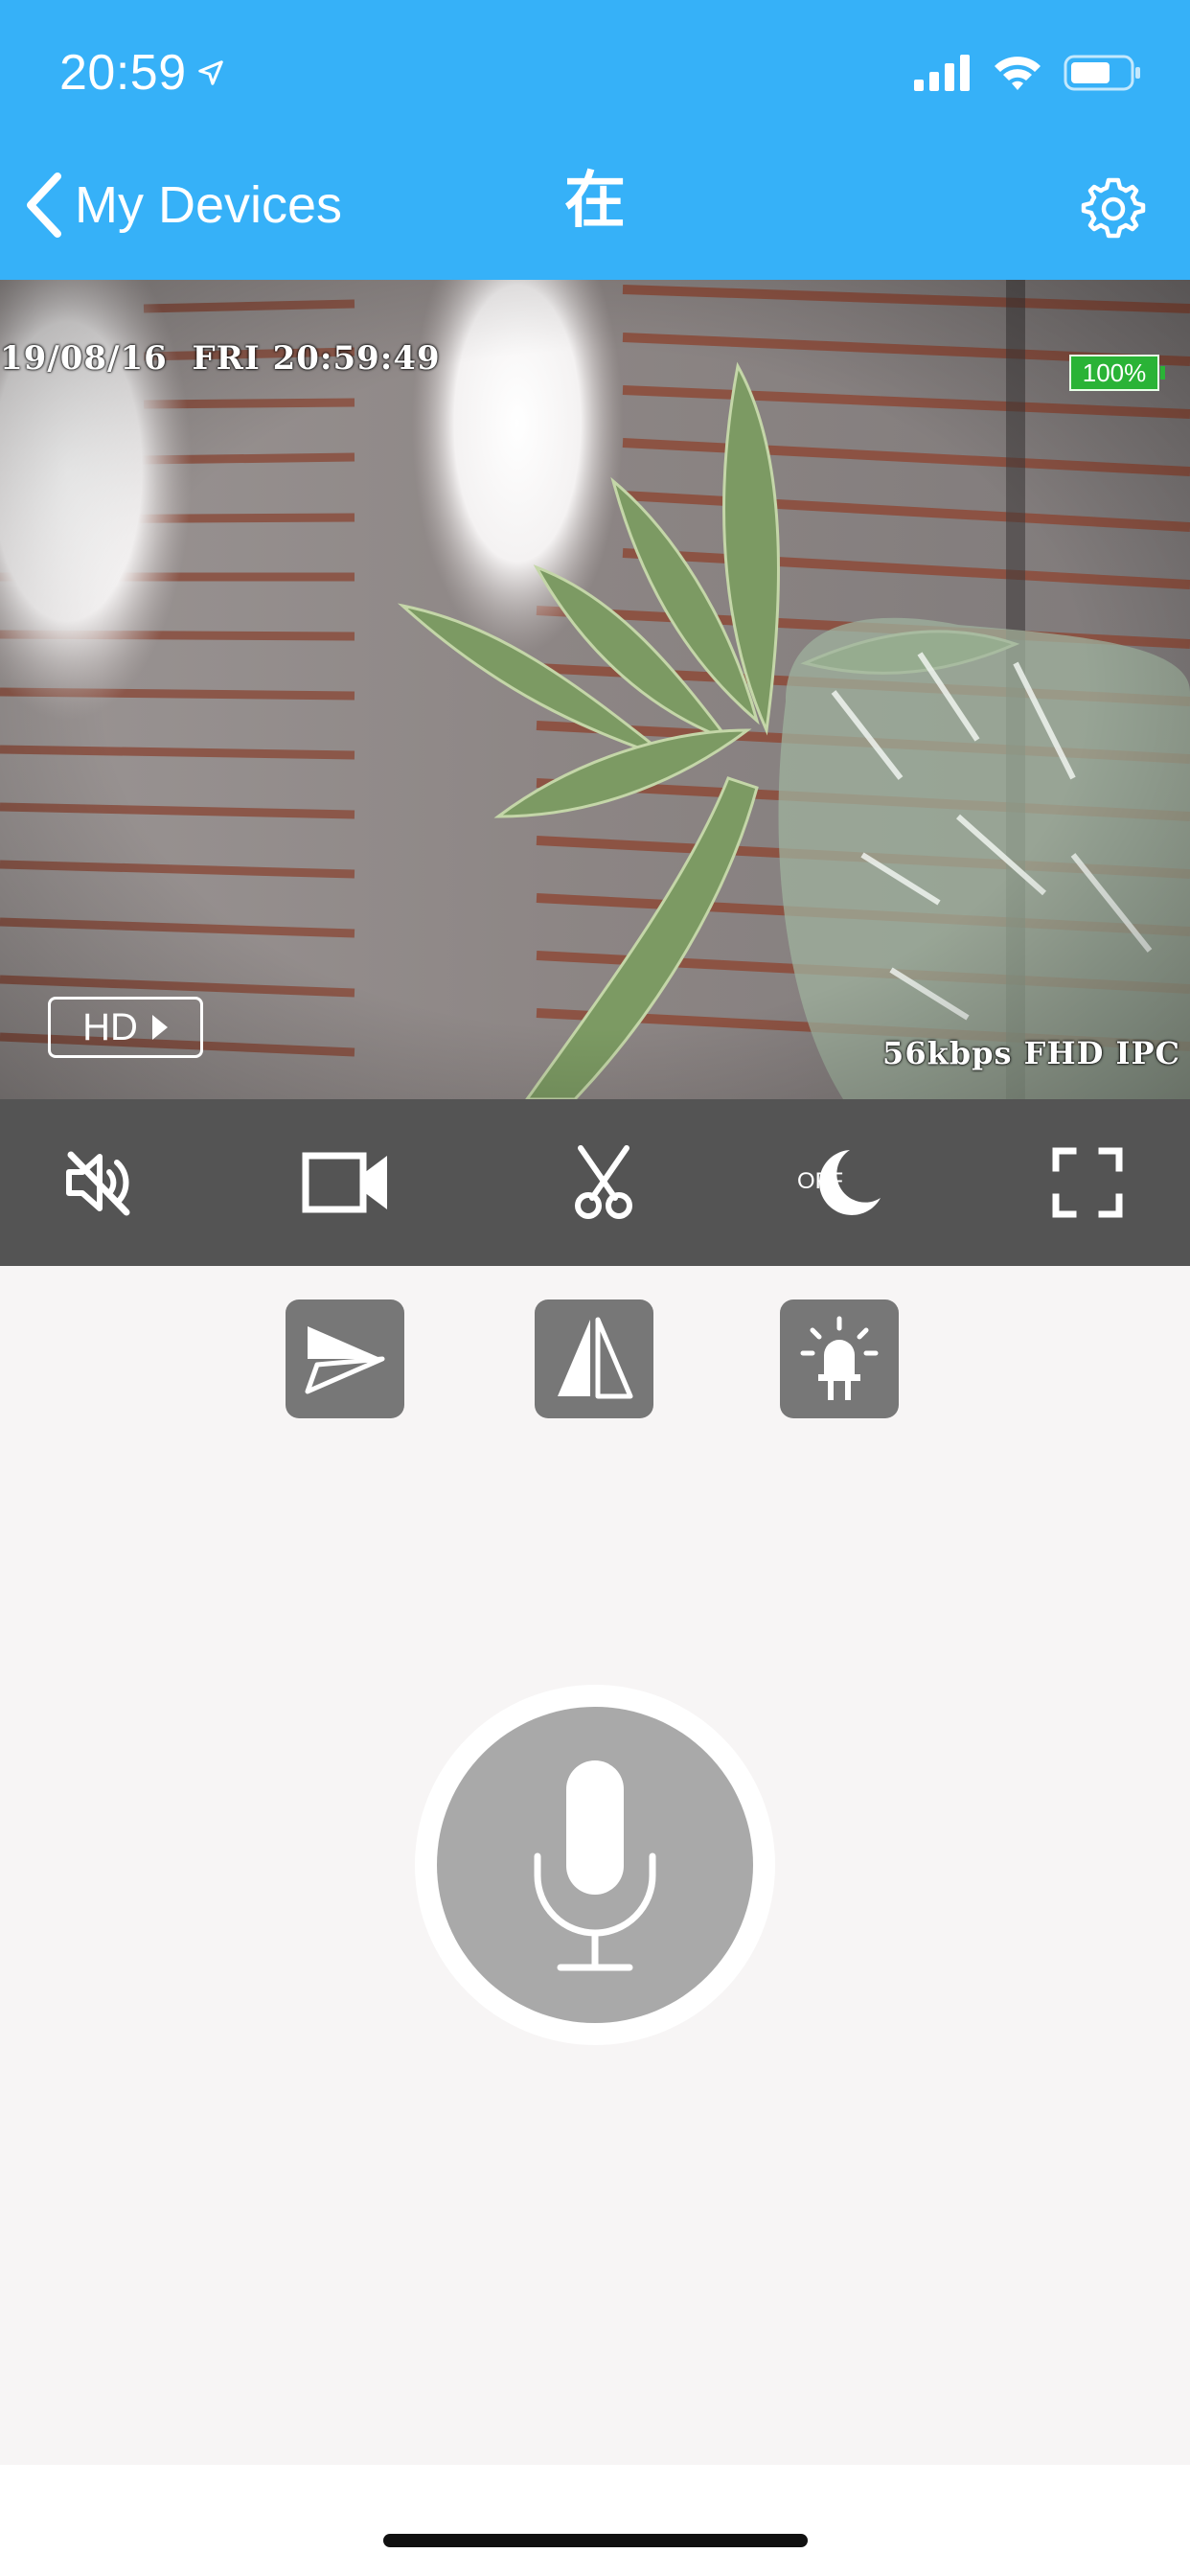  What do you see at coordinates (1117, 373) in the screenshot?
I see `camera-battery-badge: 100%` at bounding box center [1117, 373].